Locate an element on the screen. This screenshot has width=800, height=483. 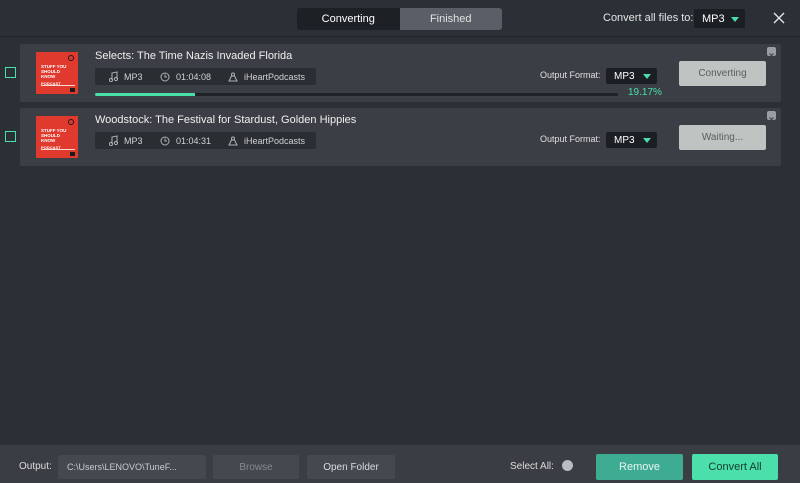
view-tabs: Converting Finished is located at coordinates (399, 19).